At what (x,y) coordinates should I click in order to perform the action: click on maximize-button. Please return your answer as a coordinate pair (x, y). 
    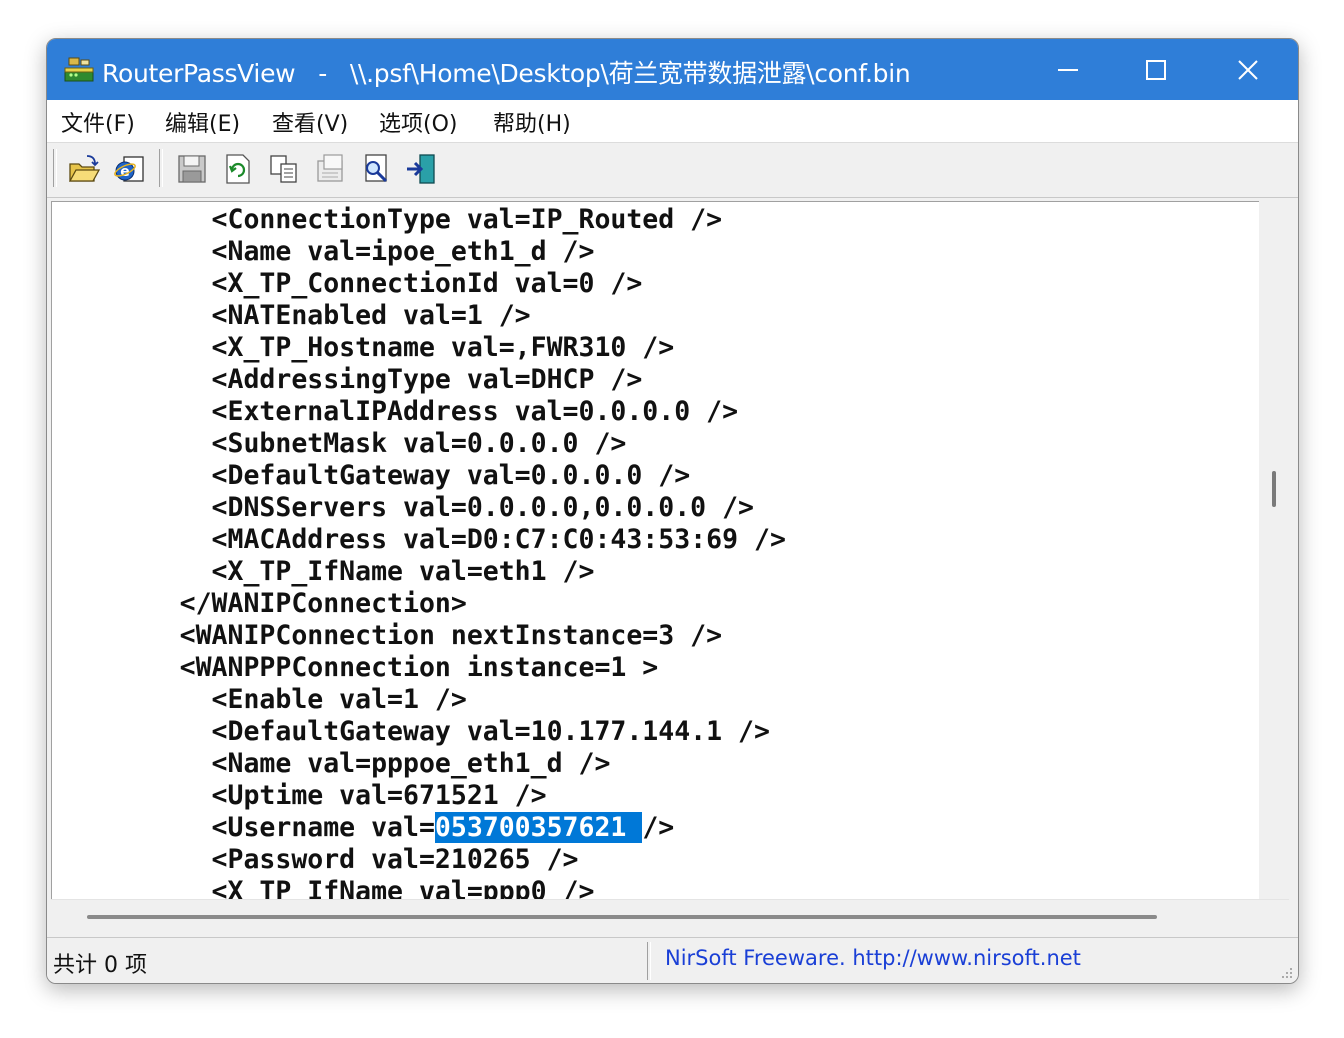
    Looking at the image, I should click on (1156, 69).